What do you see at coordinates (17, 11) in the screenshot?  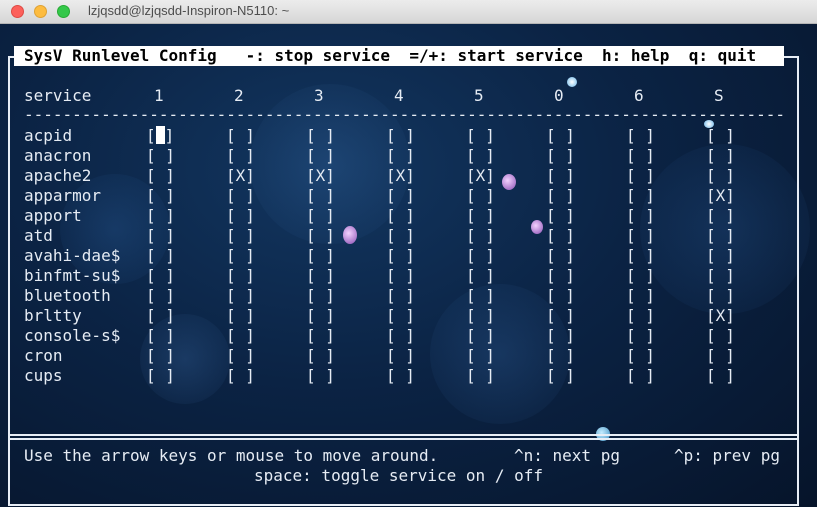 I see `close-window-button` at bounding box center [17, 11].